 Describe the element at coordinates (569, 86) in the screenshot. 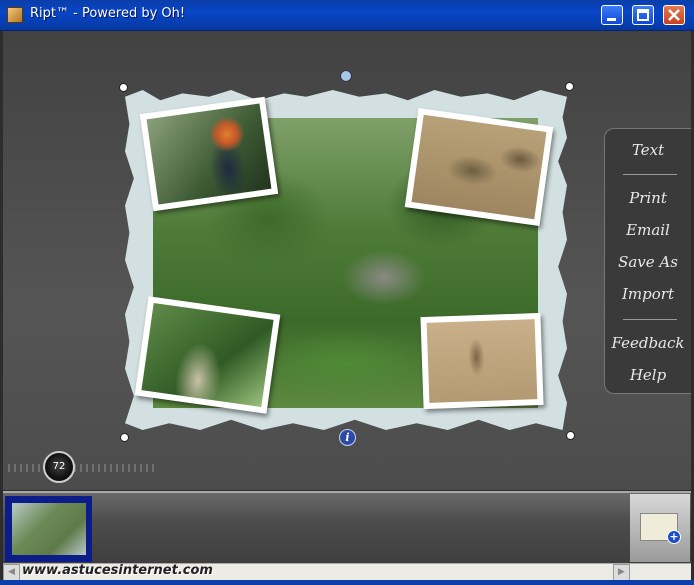

I see `resize-handle-top-right` at that location.